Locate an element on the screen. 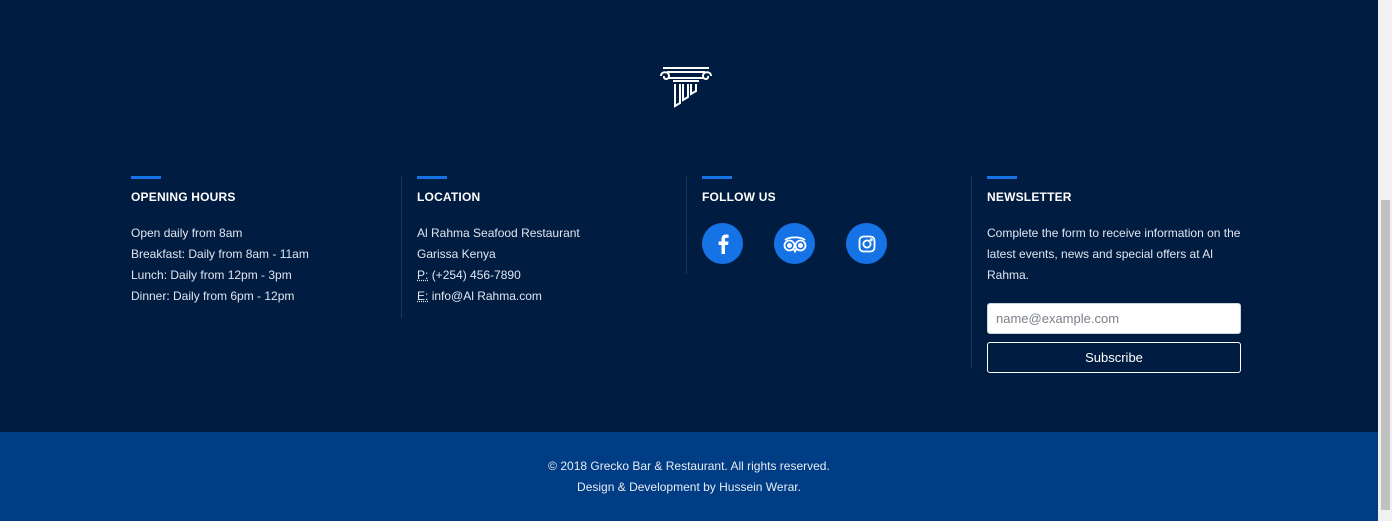 This screenshot has height=521, width=1392. greek-column-logo-icon is located at coordinates (686, 86).